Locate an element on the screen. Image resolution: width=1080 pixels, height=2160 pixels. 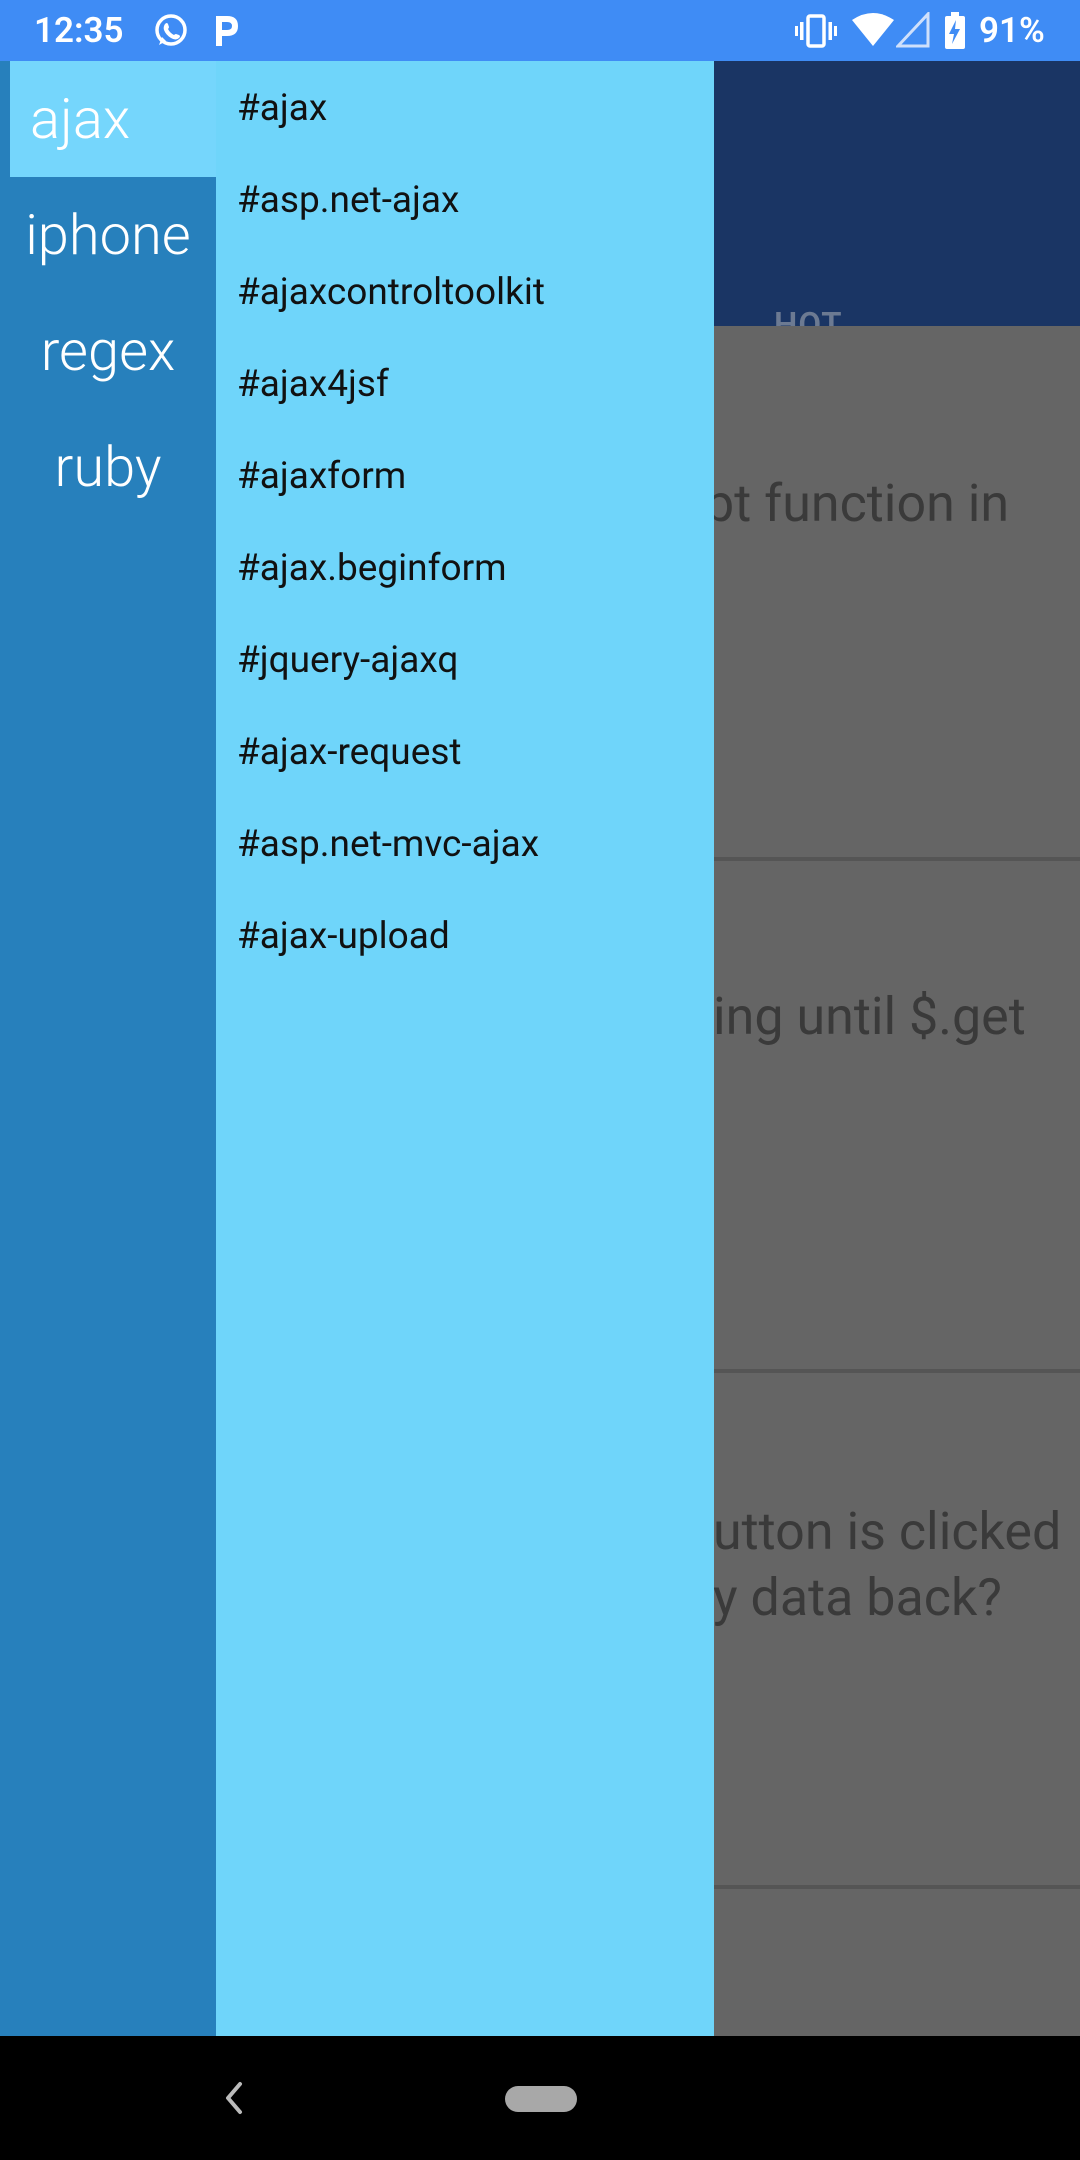
question-title: utton is clicked y data back? is located at coordinates (887, 1564).